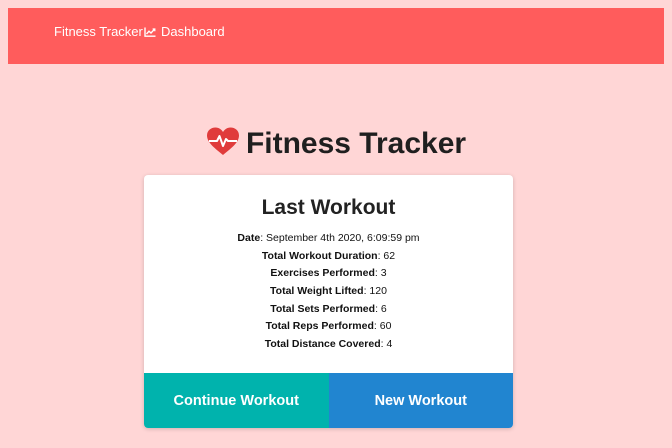 This screenshot has width=672, height=448. What do you see at coordinates (236, 400) in the screenshot?
I see `continue-workout-button: Continue Workout` at bounding box center [236, 400].